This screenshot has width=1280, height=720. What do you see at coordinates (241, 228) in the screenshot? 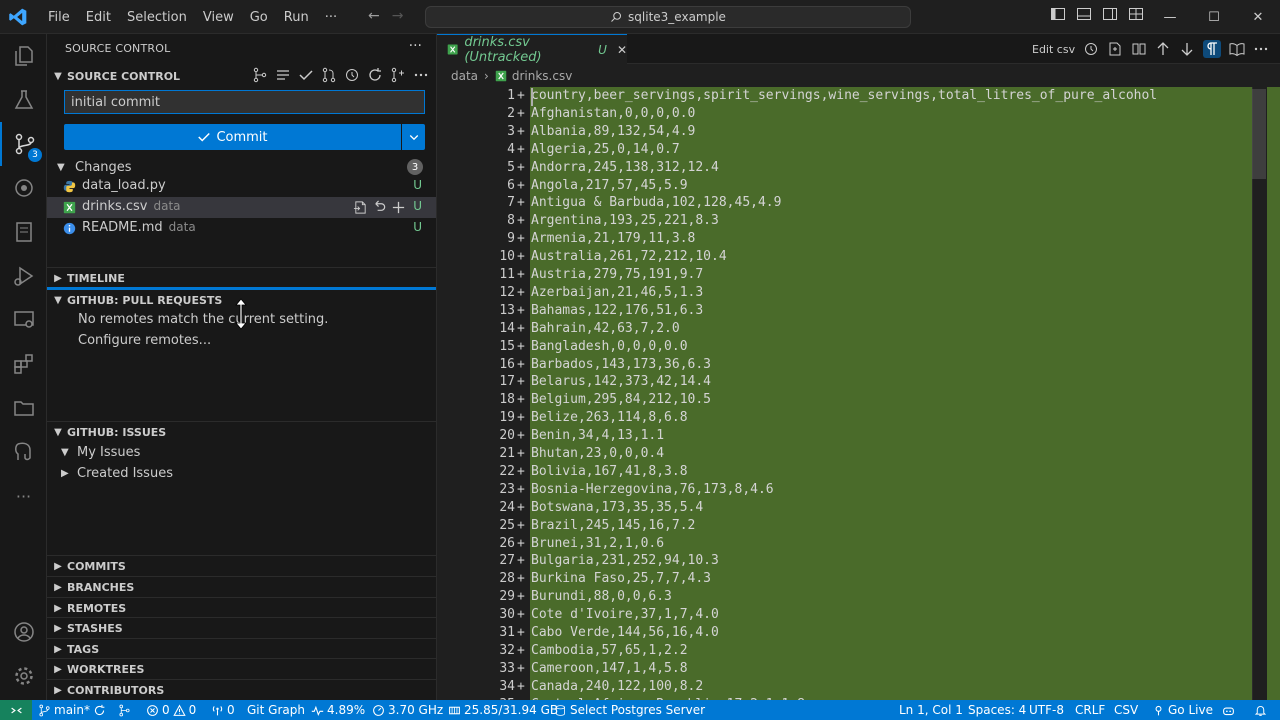
I see `changed-file-row: README.md data U` at bounding box center [241, 228].